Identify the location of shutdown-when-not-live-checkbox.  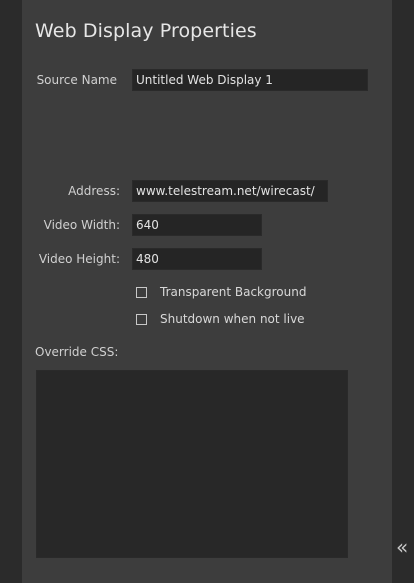
(141, 319).